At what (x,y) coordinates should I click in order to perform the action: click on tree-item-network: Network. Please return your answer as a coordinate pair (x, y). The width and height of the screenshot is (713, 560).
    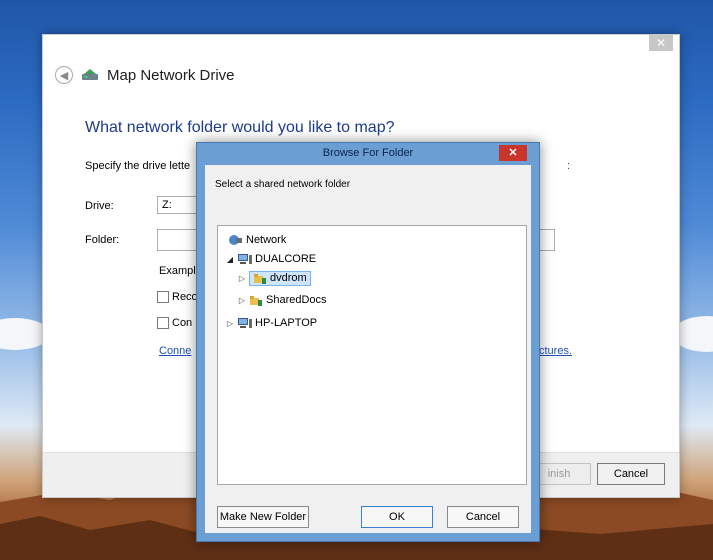
    Looking at the image, I should click on (257, 240).